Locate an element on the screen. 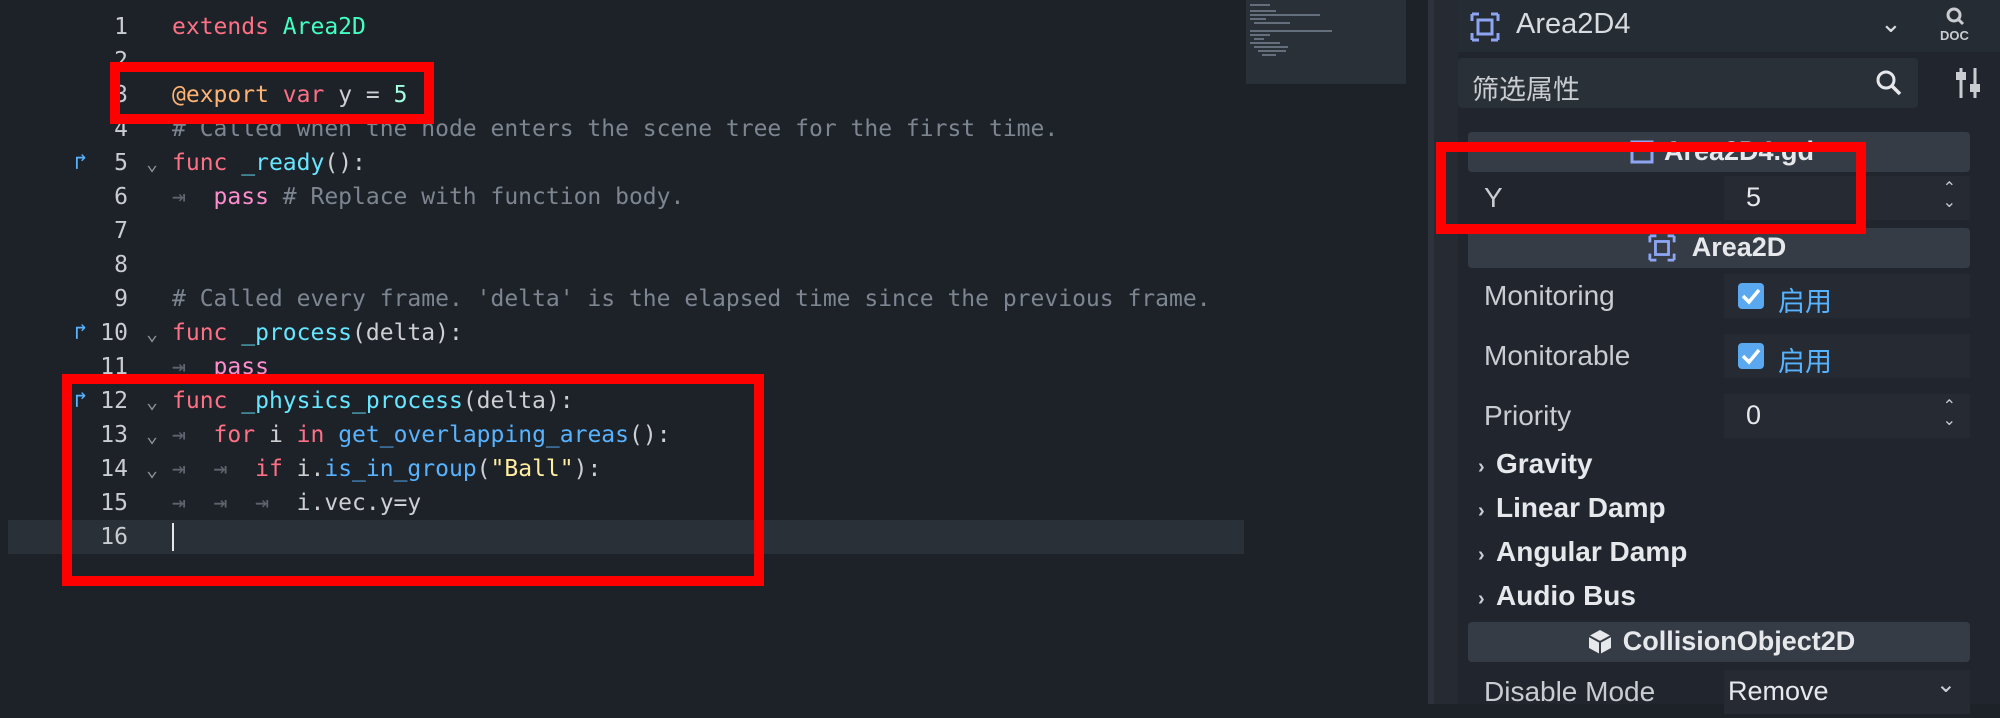 The image size is (2000, 718). code-text: func _process(delta): is located at coordinates (317, 333).